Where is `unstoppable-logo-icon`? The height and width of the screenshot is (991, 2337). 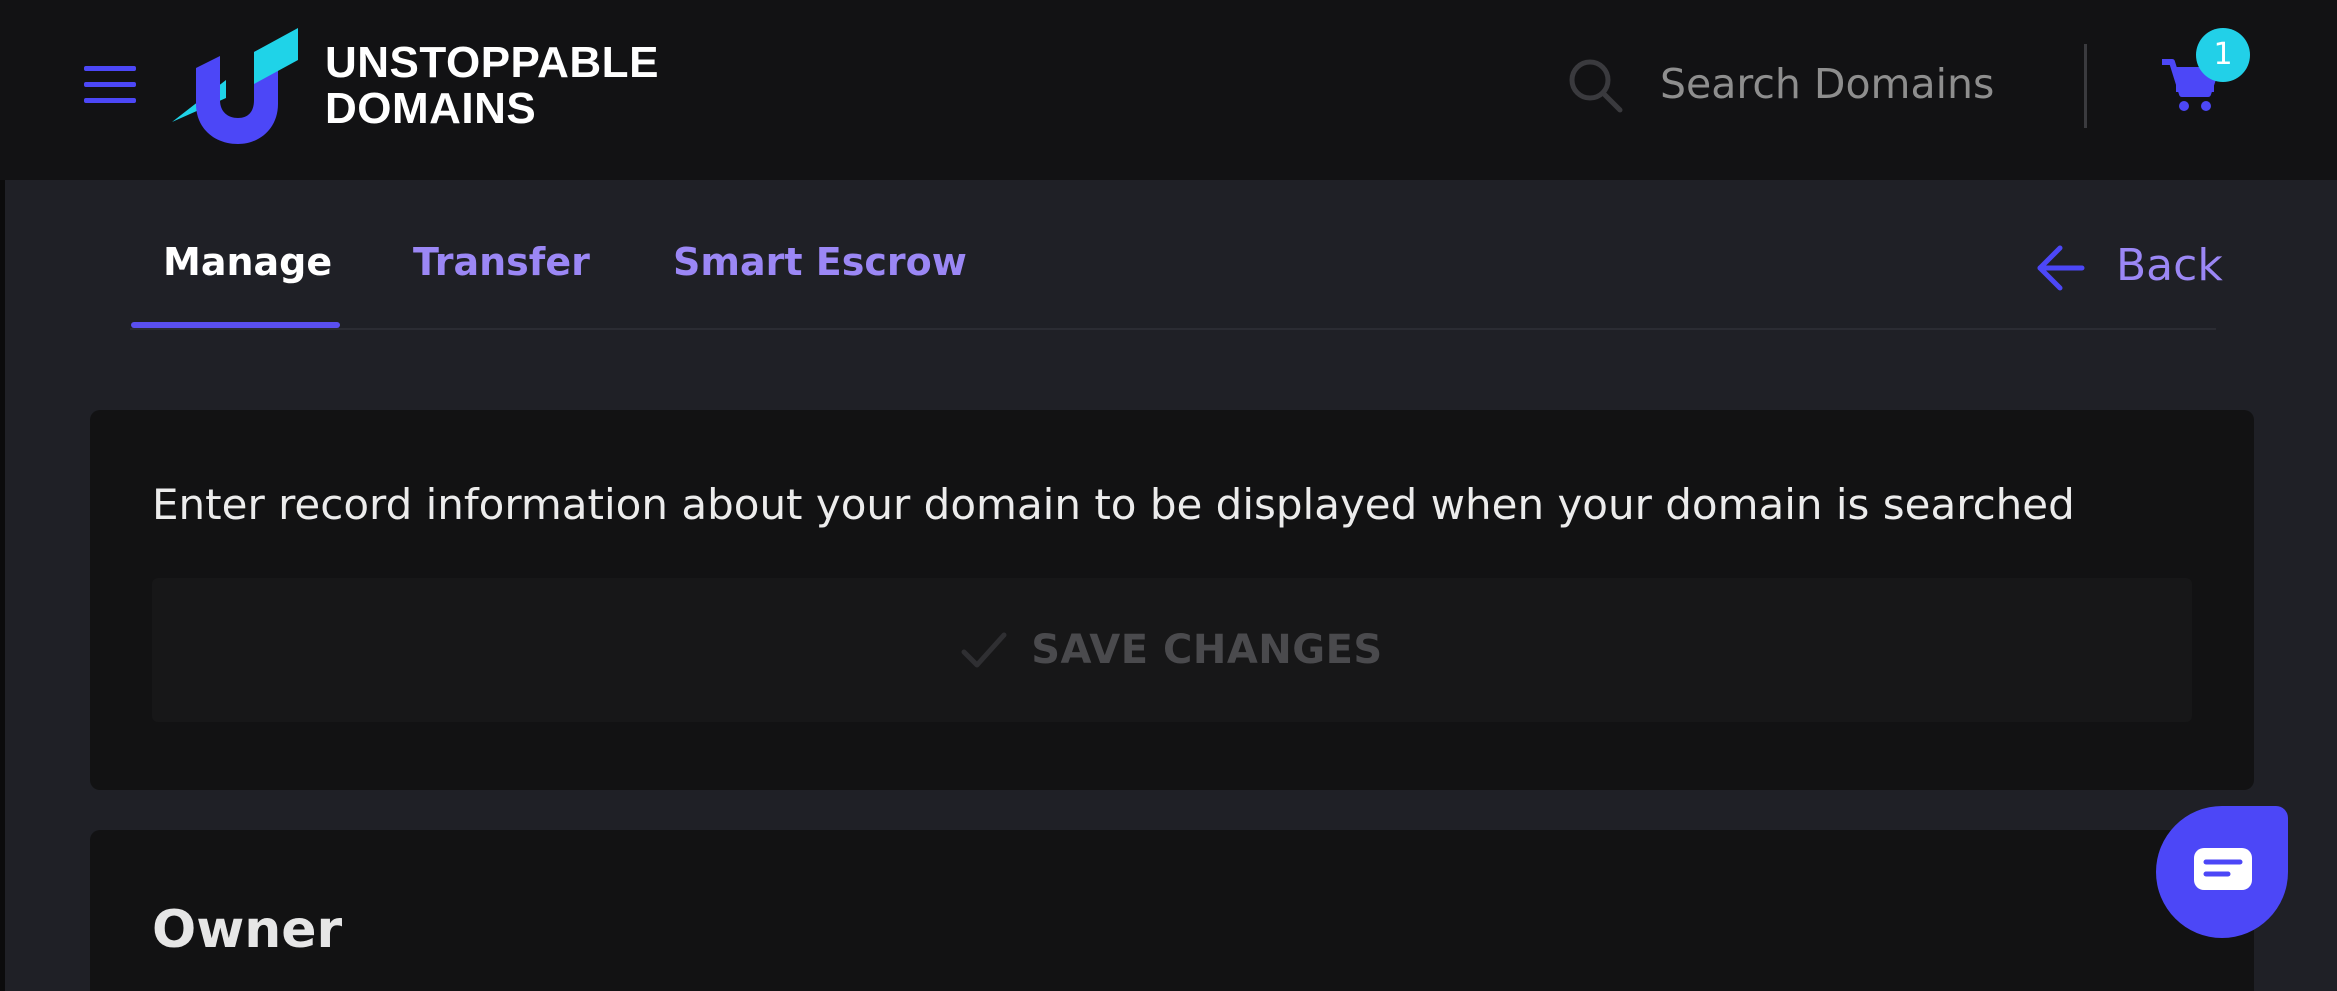 unstoppable-logo-icon is located at coordinates (234, 87).